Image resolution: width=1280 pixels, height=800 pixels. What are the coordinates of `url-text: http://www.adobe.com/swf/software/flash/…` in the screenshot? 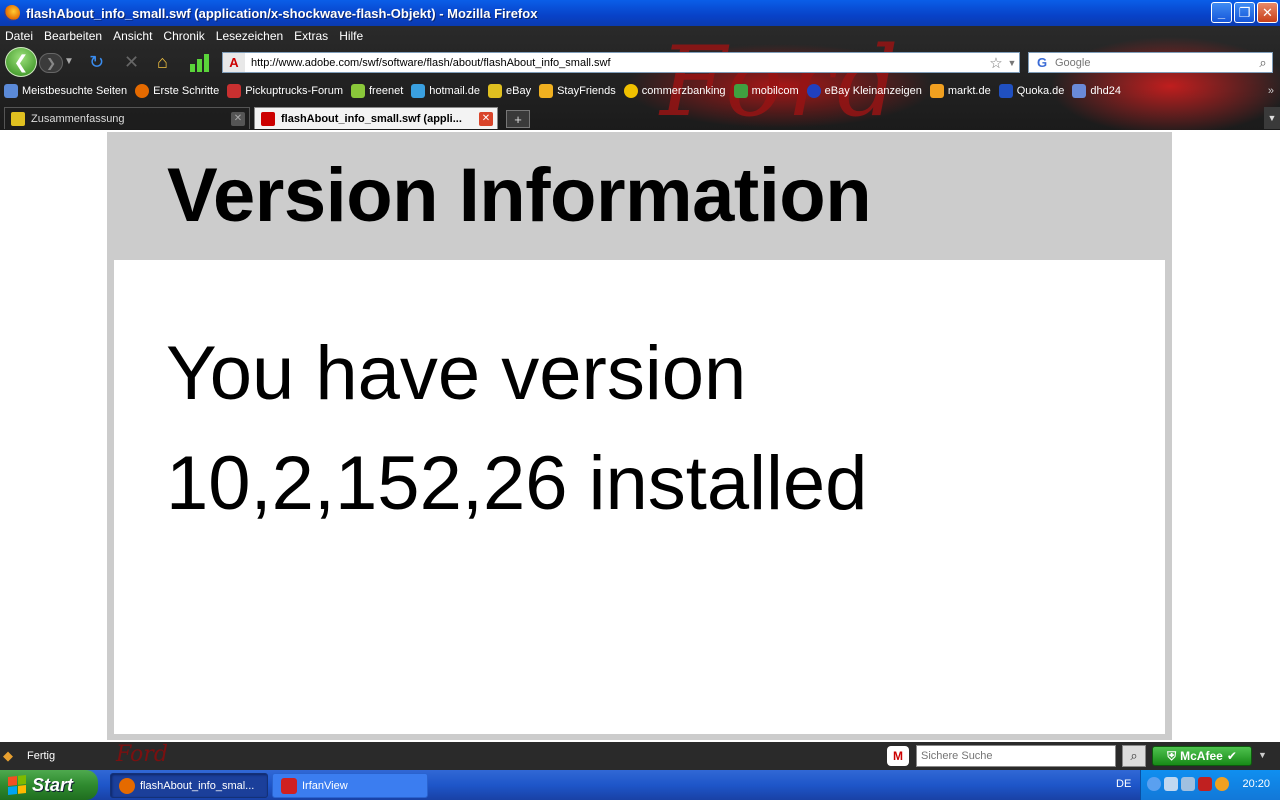 It's located at (619, 63).